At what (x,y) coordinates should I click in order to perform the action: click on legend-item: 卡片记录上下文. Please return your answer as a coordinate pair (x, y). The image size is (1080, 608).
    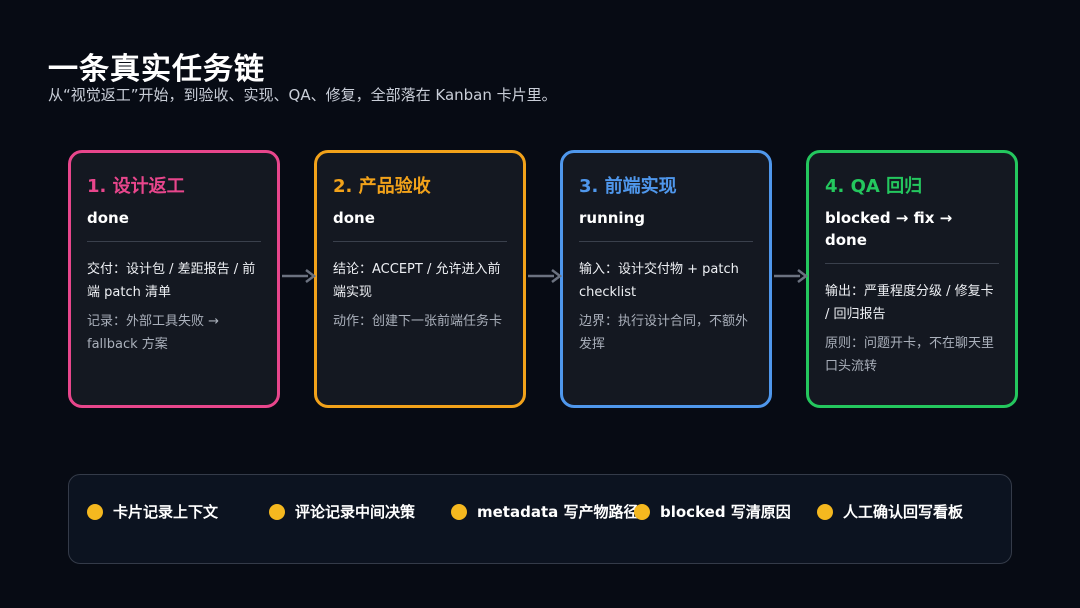
    Looking at the image, I should click on (152, 511).